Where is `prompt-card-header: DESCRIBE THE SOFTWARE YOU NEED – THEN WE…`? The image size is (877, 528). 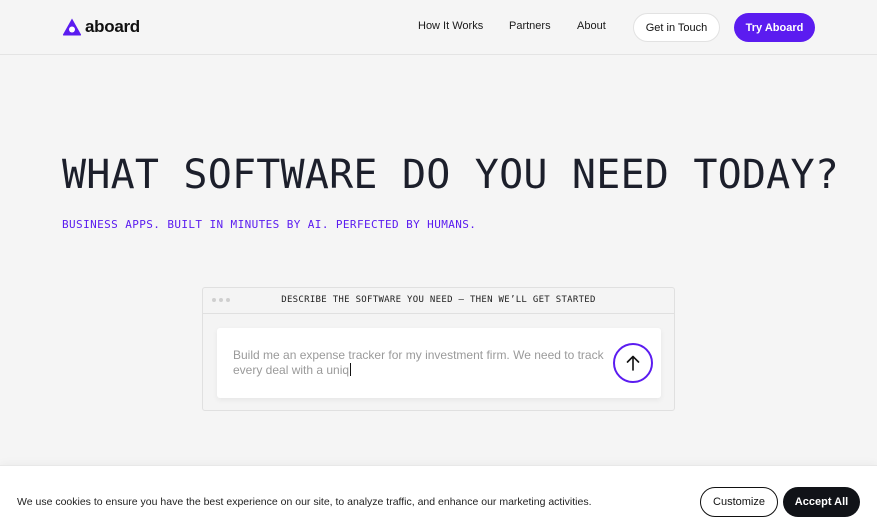
prompt-card-header: DESCRIBE THE SOFTWARE YOU NEED – THEN WE… is located at coordinates (438, 301).